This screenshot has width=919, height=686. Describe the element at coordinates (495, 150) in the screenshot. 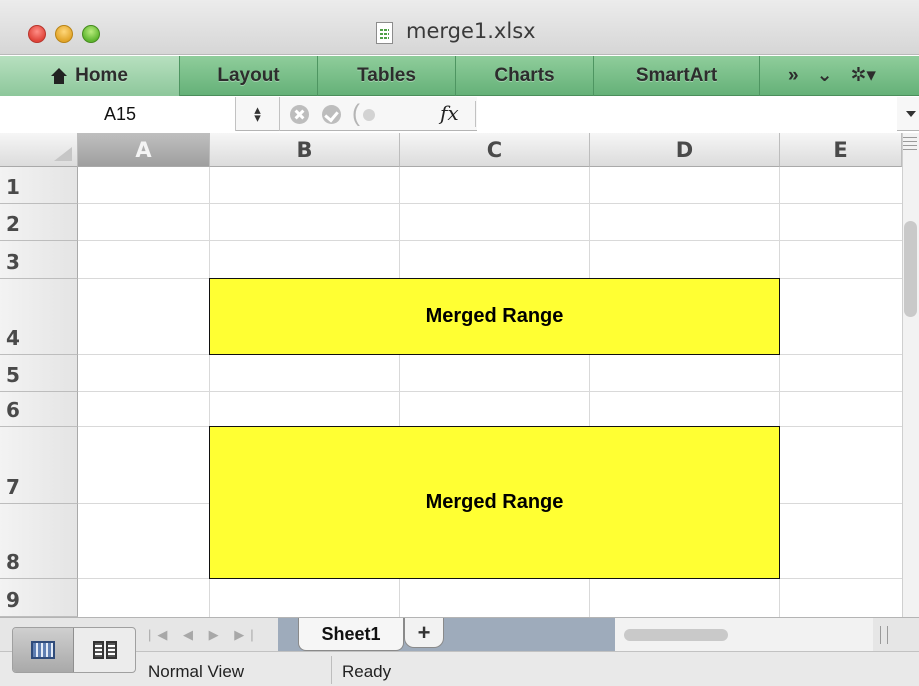

I see `column-header-c: C` at that location.